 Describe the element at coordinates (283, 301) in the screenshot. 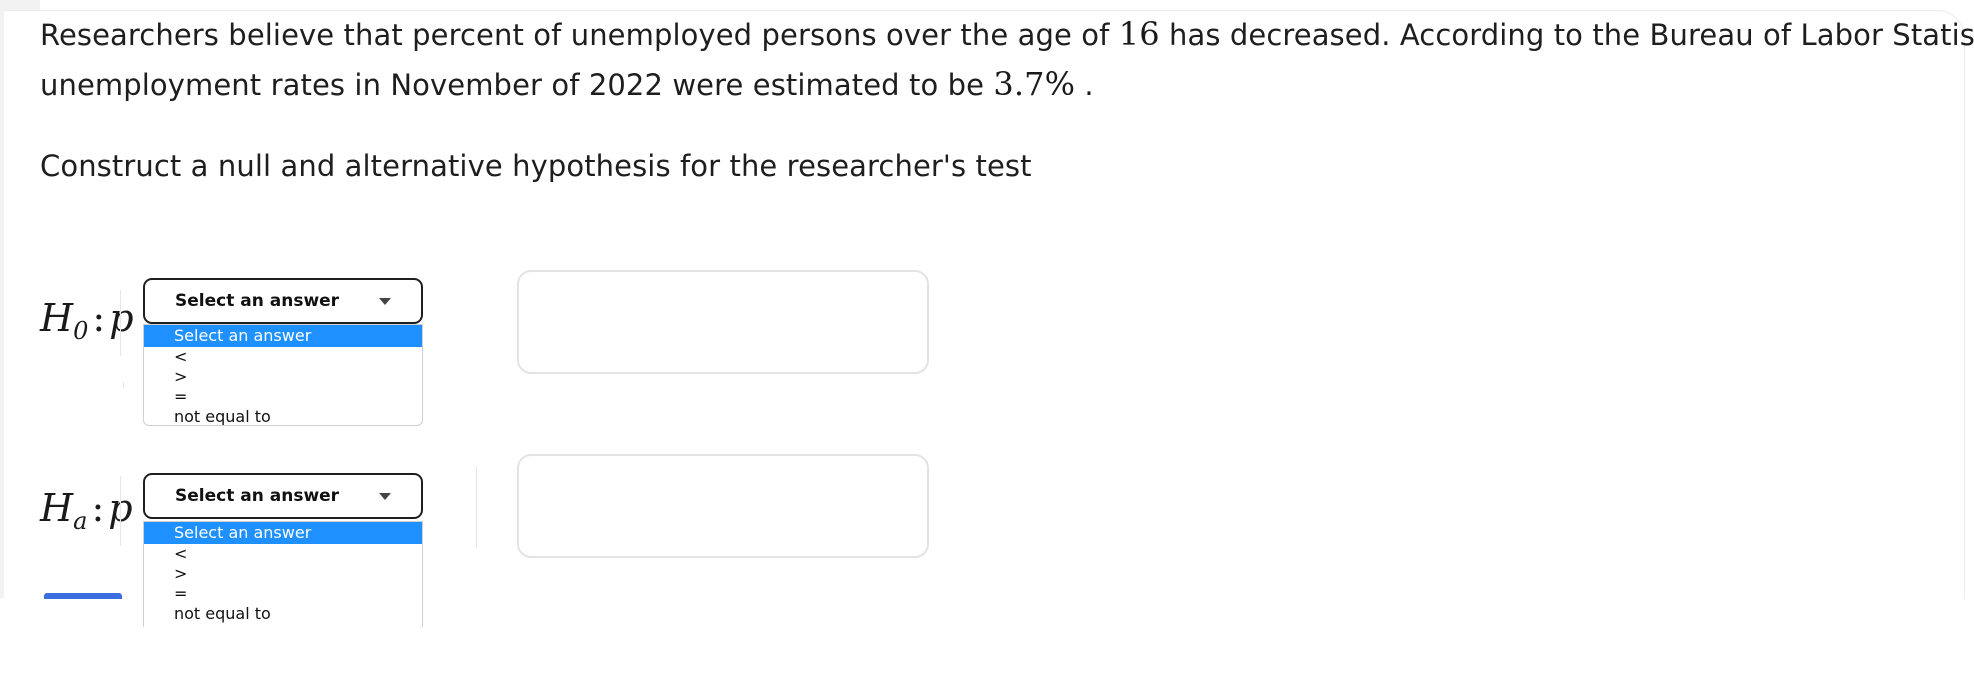

I see `null-operator-select: Select an answer` at that location.